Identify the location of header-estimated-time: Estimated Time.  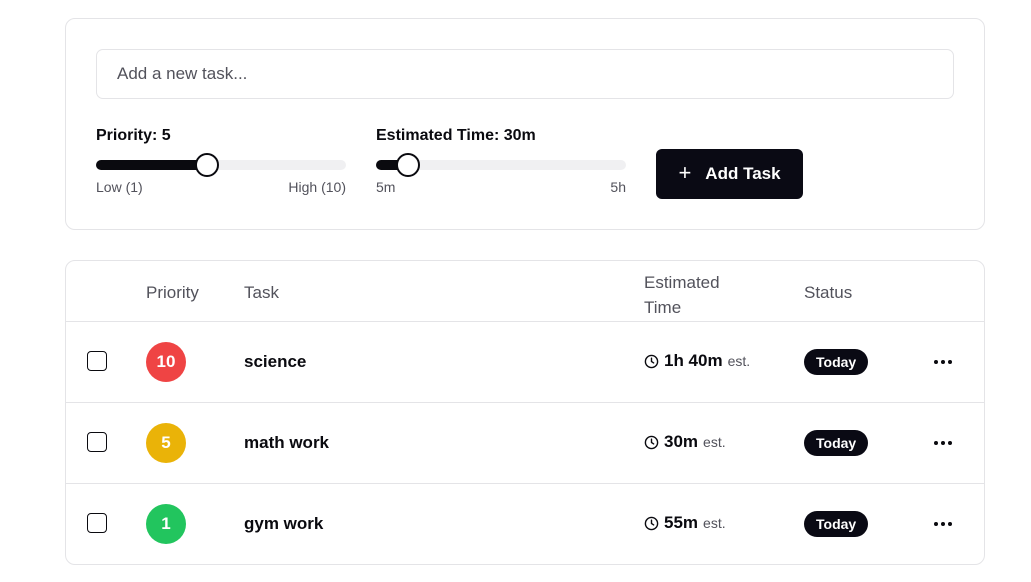
(682, 295).